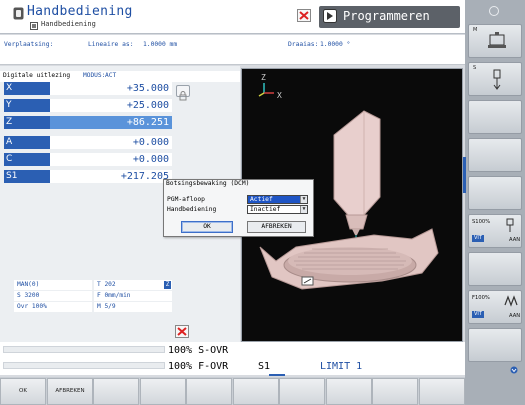 Image resolution: width=525 pixels, height=405 pixels. What do you see at coordinates (94, 75) in the screenshot?
I see `mode-label: MODUS:` at bounding box center [94, 75].